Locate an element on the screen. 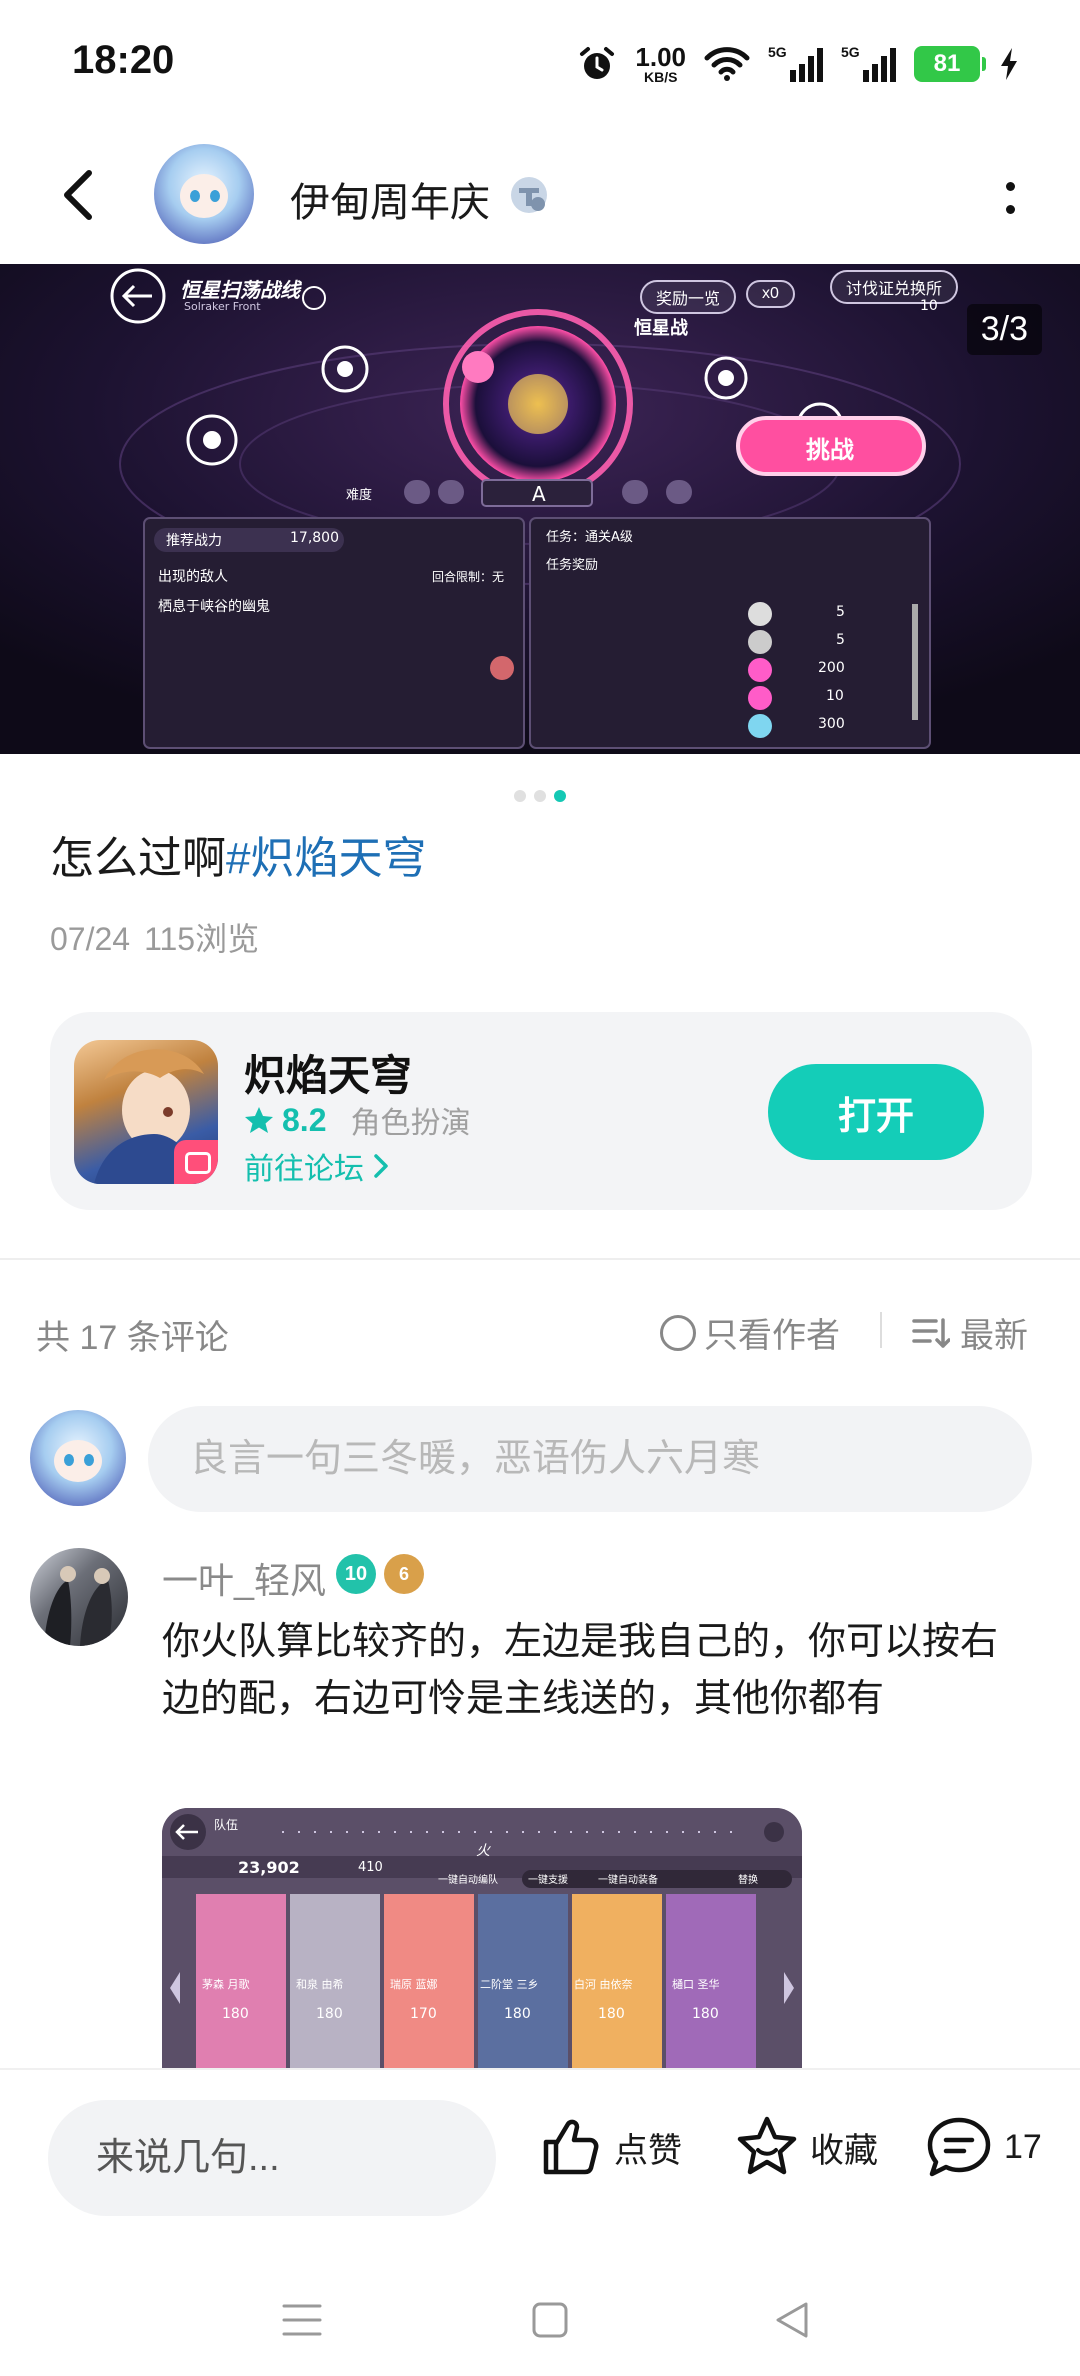  status-time: 18:20 is located at coordinates (123, 60).